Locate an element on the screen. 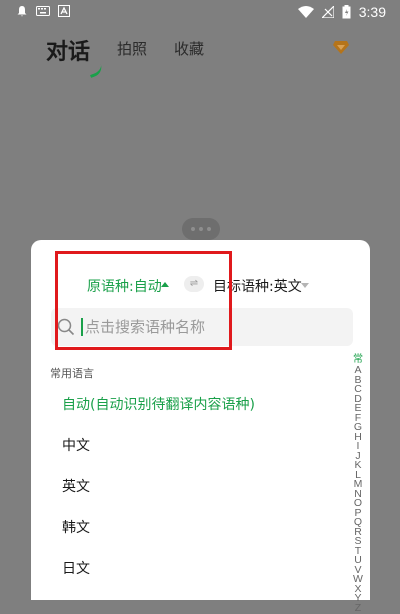  header: 对话 拍照 收藏 is located at coordinates (200, 52).